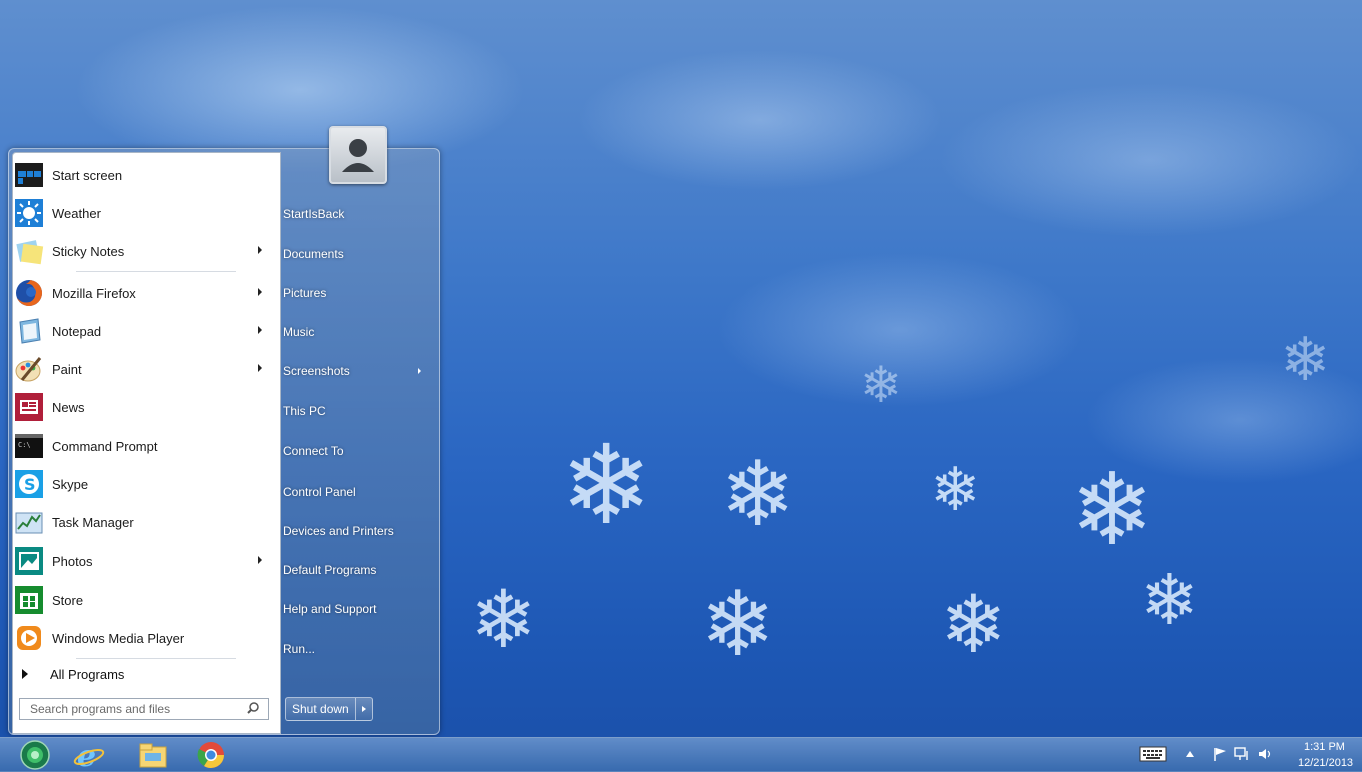  I want to click on place-help-support: Help and Support, so click(355, 609).